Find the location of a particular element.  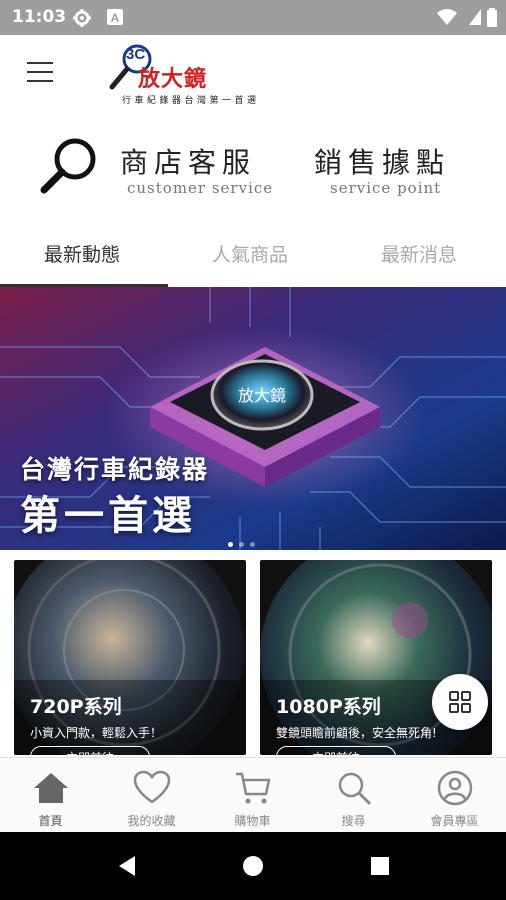

magnifier-icon is located at coordinates (69, 168).